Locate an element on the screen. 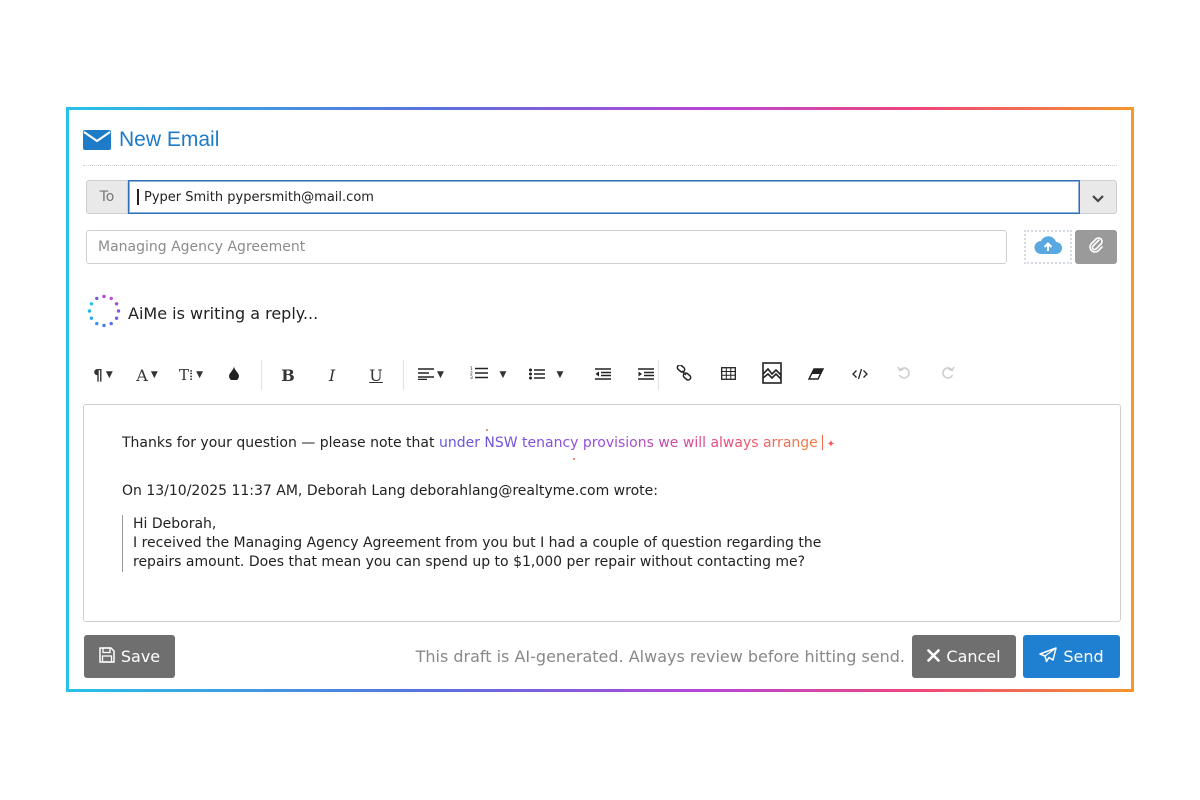 This screenshot has width=1200, height=800. header-divider is located at coordinates (600, 165).